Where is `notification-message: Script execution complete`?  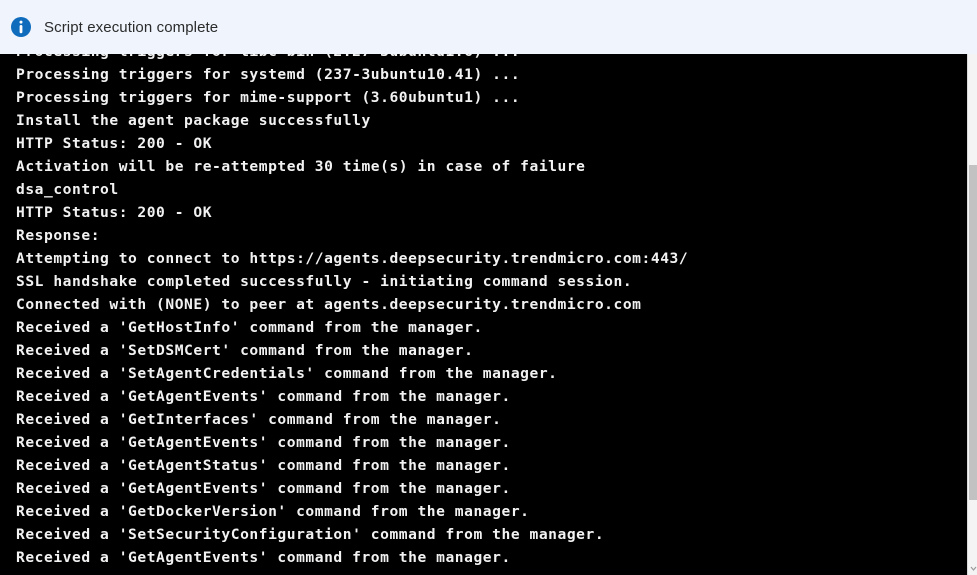 notification-message: Script execution complete is located at coordinates (131, 27).